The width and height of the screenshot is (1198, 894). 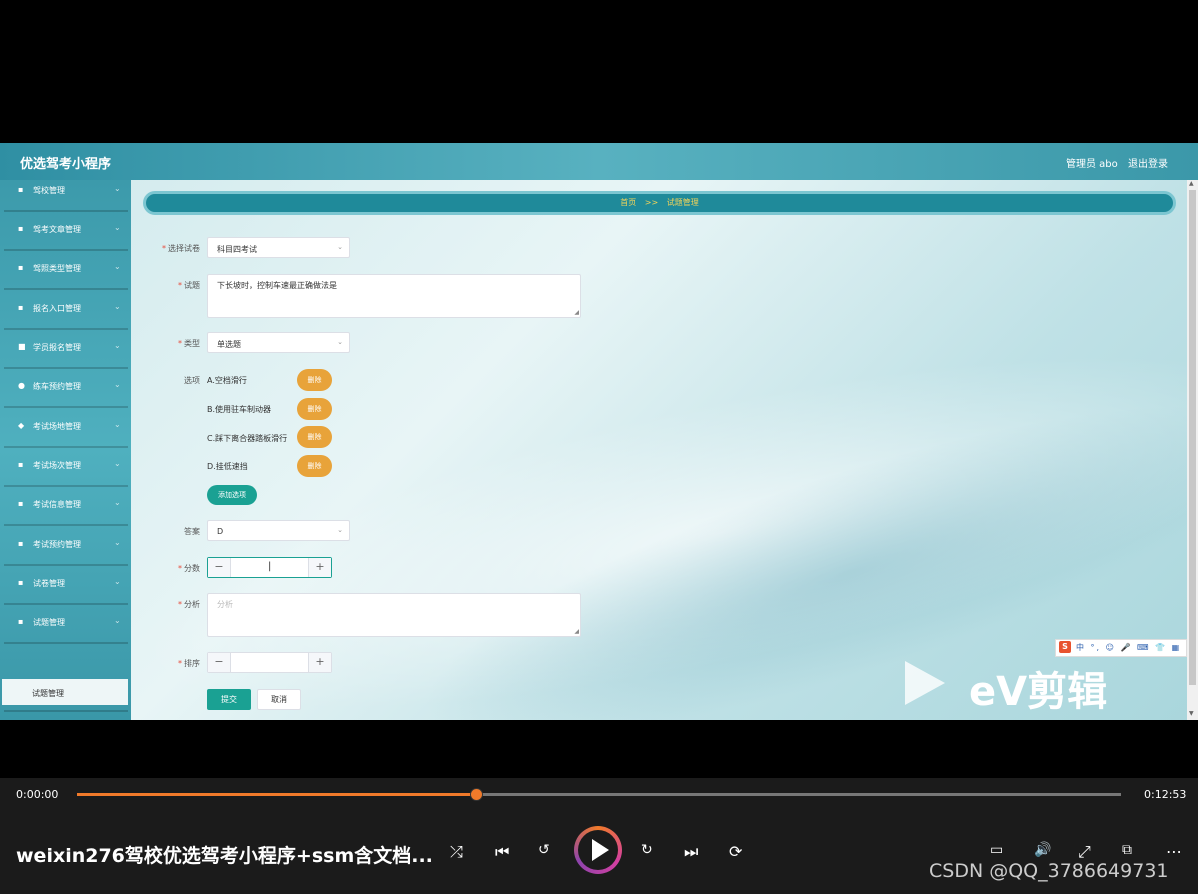 I want to click on miniplayer-icon: ⧉, so click(x=1127, y=850).